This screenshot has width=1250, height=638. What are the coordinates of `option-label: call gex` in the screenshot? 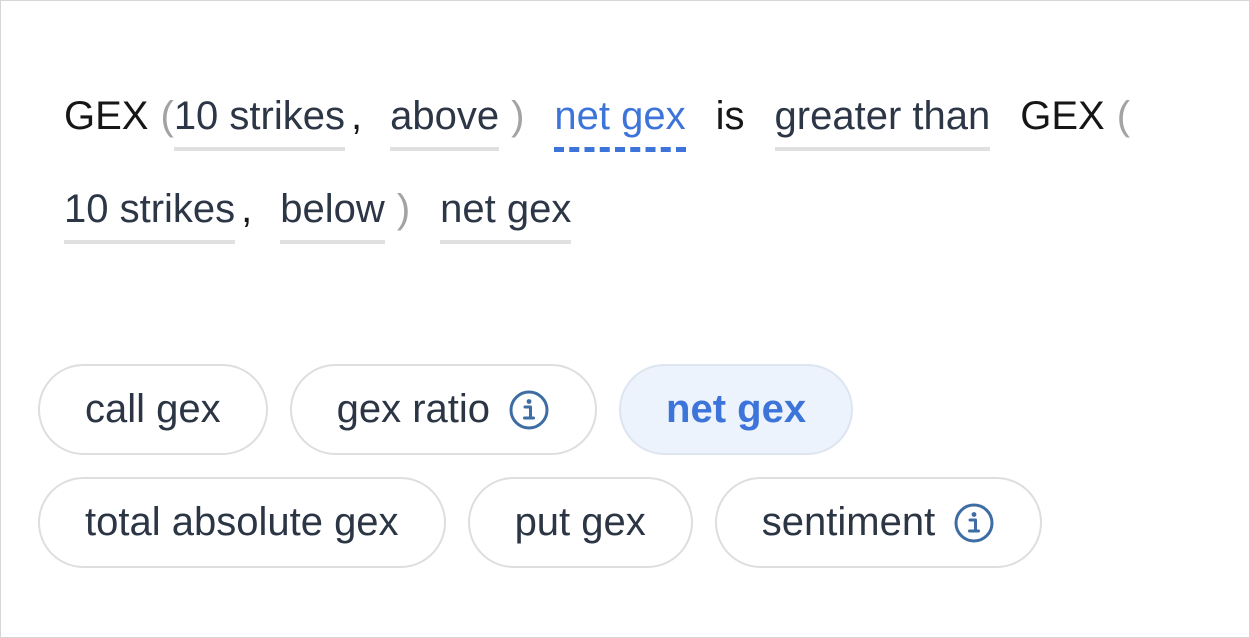 It's located at (153, 409).